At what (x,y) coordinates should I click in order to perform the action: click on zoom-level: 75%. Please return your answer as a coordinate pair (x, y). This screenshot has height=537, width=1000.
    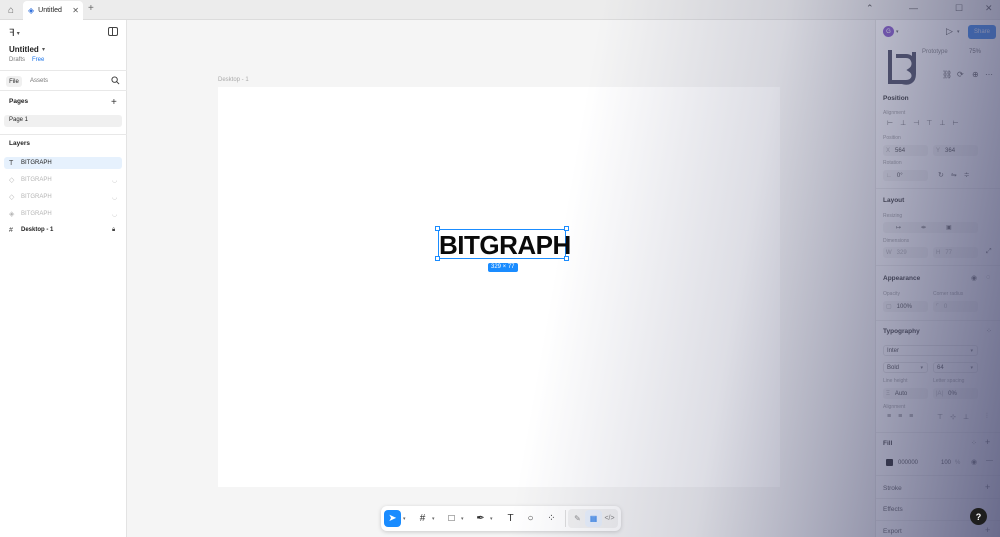
    Looking at the image, I should click on (975, 52).